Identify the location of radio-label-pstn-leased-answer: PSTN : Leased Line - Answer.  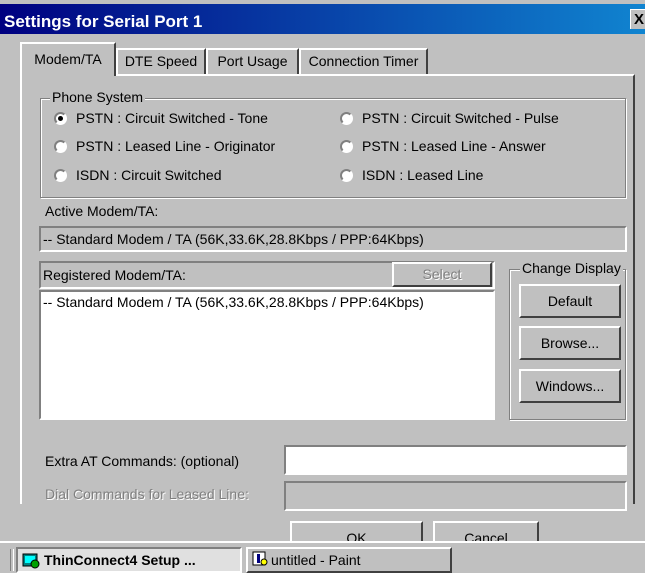
(454, 146).